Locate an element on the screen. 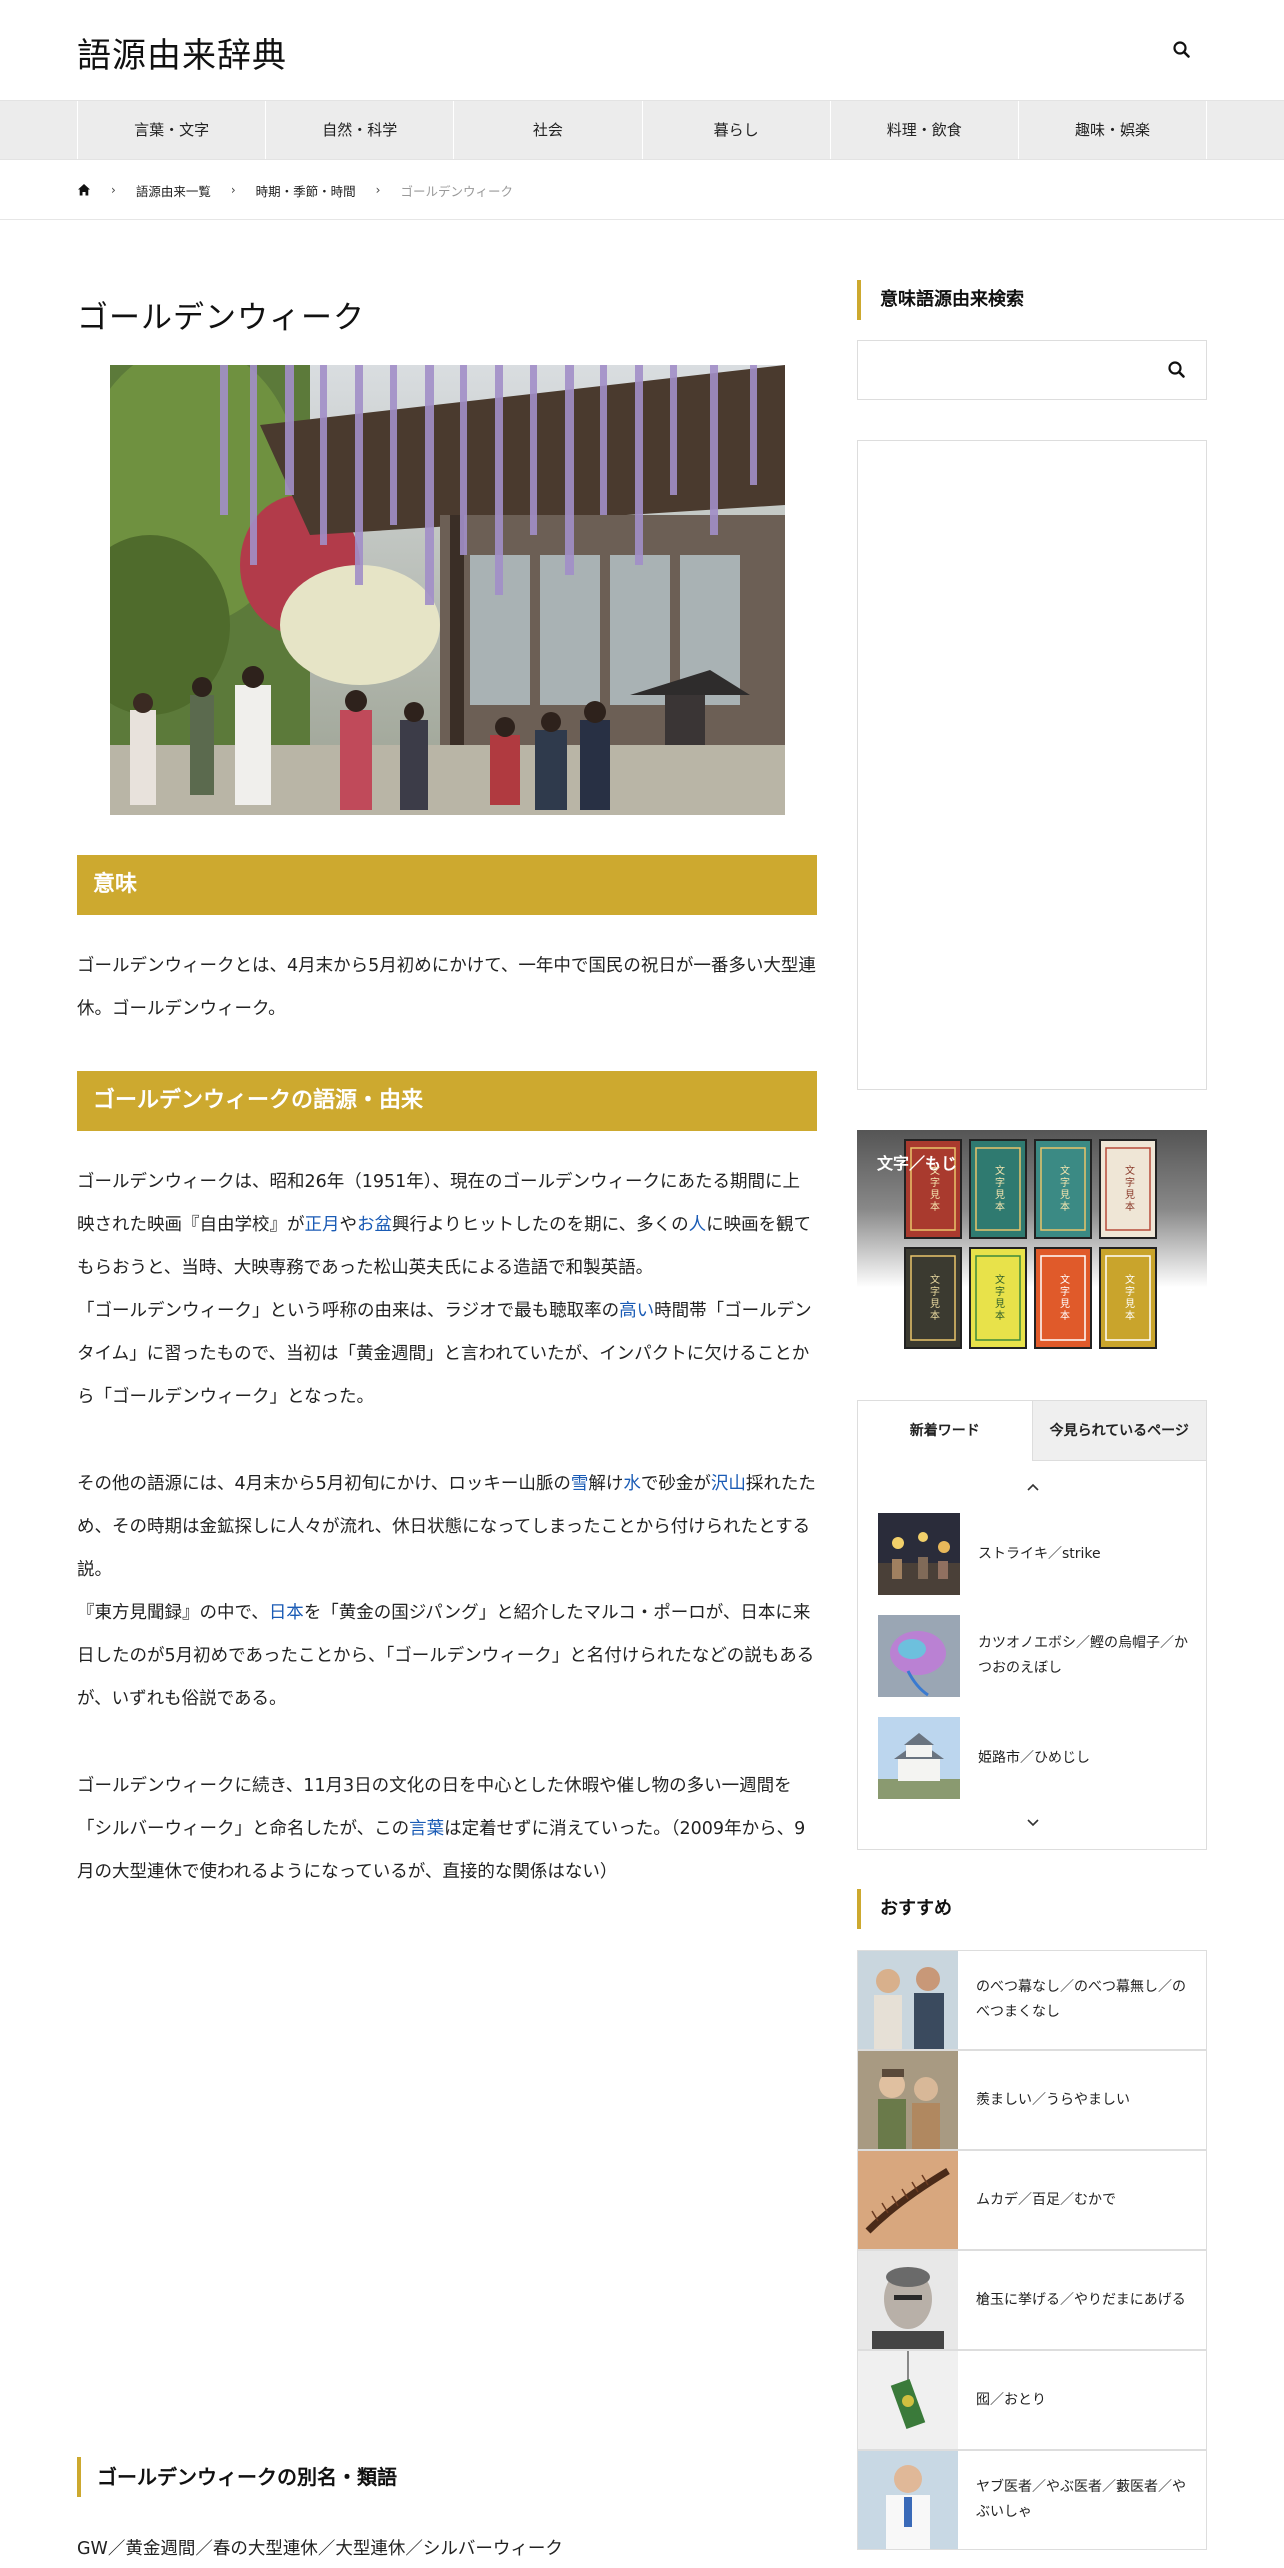  list-item-label: ムカデ／百足／むかで is located at coordinates (1046, 2199).